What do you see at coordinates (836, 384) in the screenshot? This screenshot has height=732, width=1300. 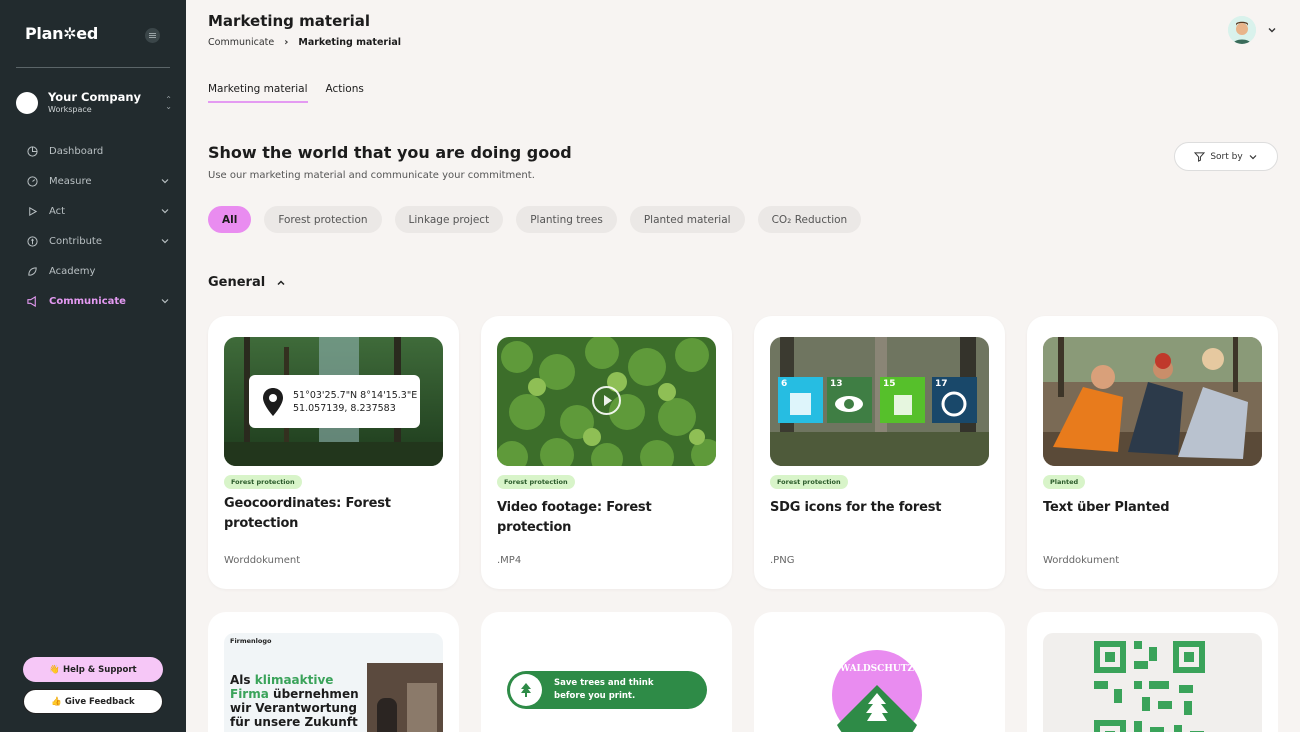 I see `sdg-number: 13` at bounding box center [836, 384].